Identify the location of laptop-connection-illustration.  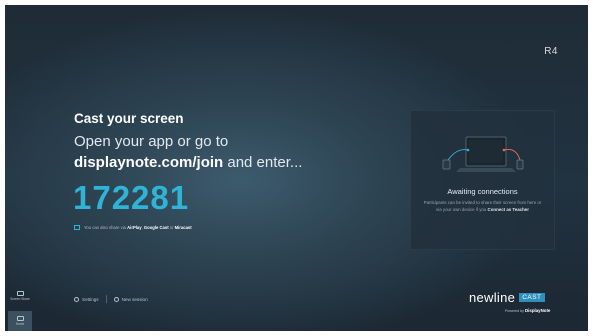
(483, 154).